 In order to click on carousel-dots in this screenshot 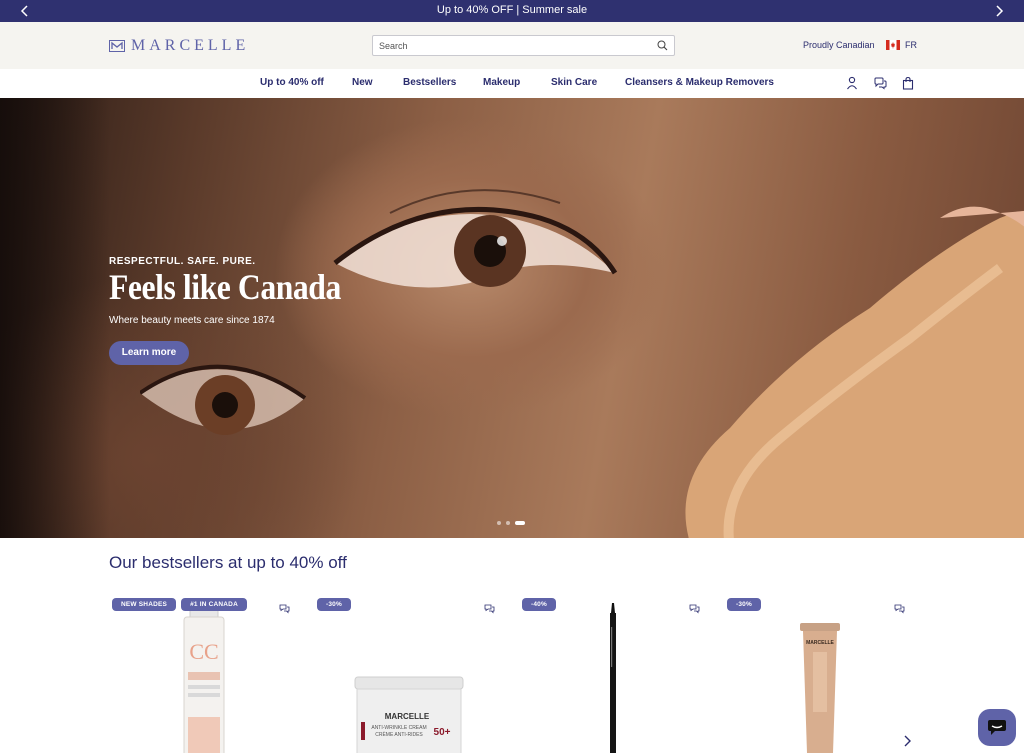, I will do `click(511, 523)`.